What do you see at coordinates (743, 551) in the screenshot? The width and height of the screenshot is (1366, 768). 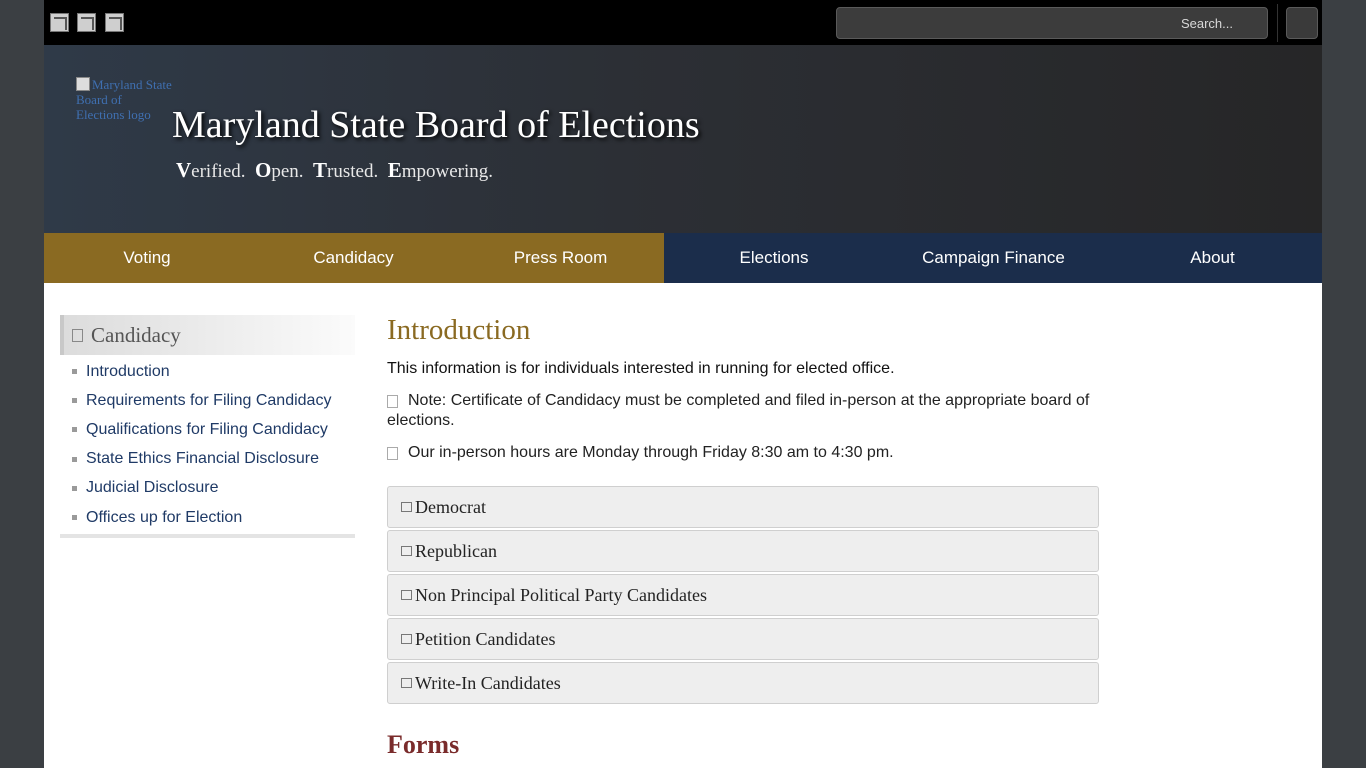 I see `accordion-republican: Republican` at bounding box center [743, 551].